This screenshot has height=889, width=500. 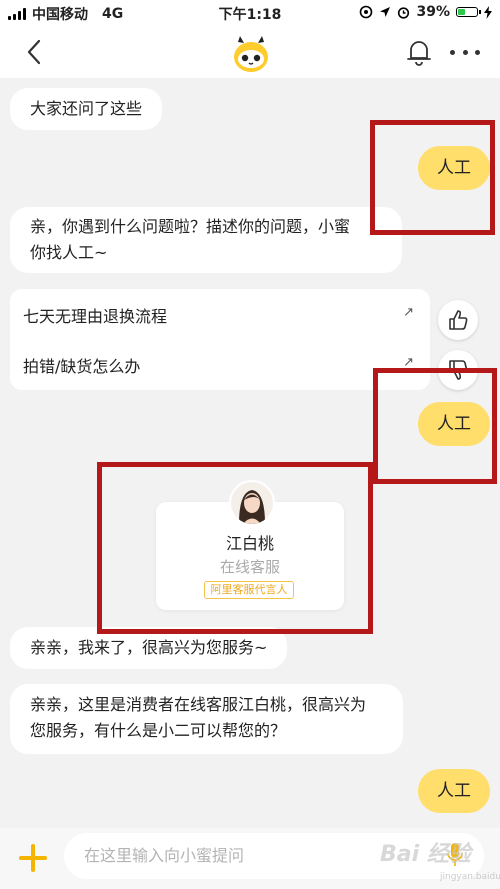 I want to click on bell-icon, so click(x=419, y=52).